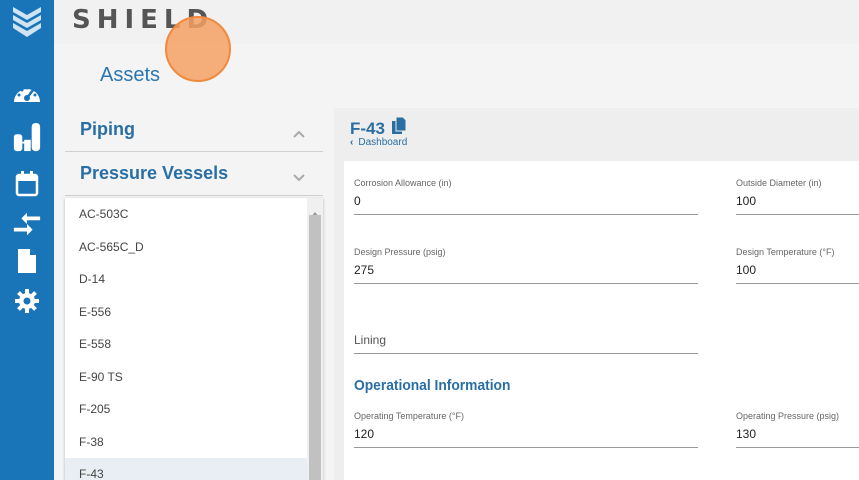  I want to click on list-item-selected: F-43, so click(186, 469).